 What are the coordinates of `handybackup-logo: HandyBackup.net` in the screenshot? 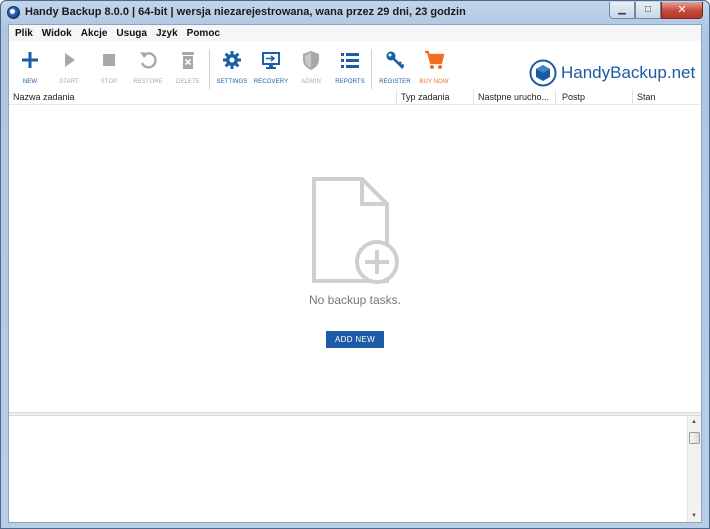 It's located at (612, 73).